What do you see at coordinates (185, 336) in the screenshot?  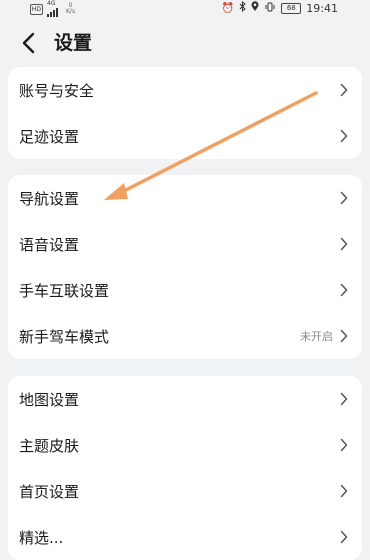 I see `row-novice-driving-mode: 新手驾车模式 未开启` at bounding box center [185, 336].